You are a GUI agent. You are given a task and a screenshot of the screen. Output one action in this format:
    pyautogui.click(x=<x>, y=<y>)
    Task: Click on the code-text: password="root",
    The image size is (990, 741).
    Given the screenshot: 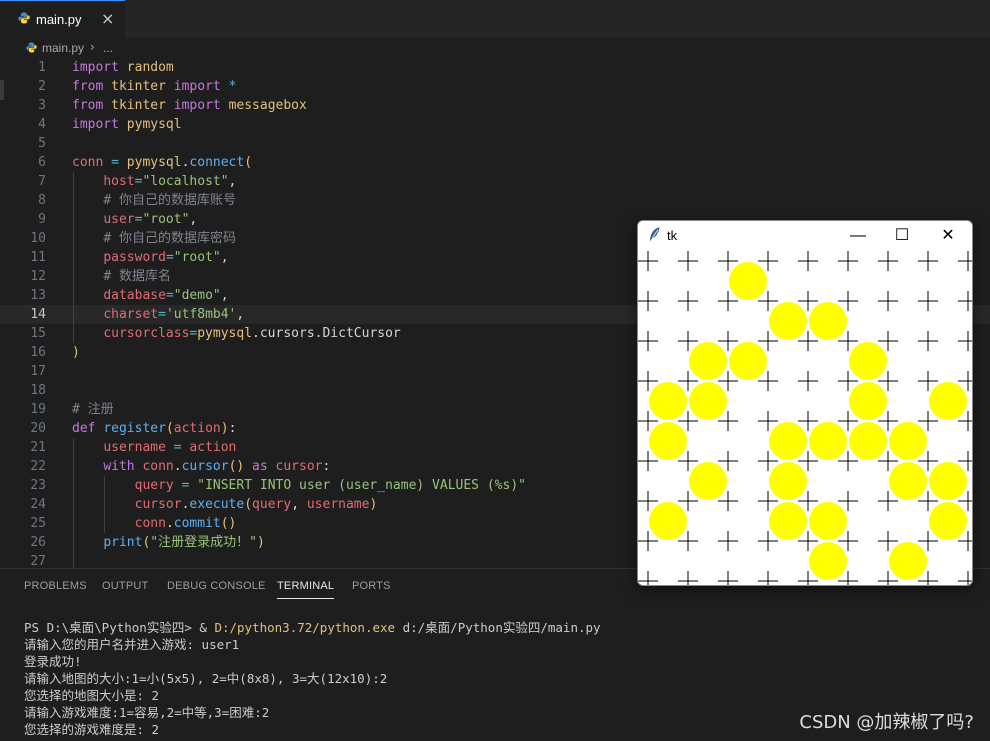 What is the action you would take?
    pyautogui.click(x=166, y=257)
    